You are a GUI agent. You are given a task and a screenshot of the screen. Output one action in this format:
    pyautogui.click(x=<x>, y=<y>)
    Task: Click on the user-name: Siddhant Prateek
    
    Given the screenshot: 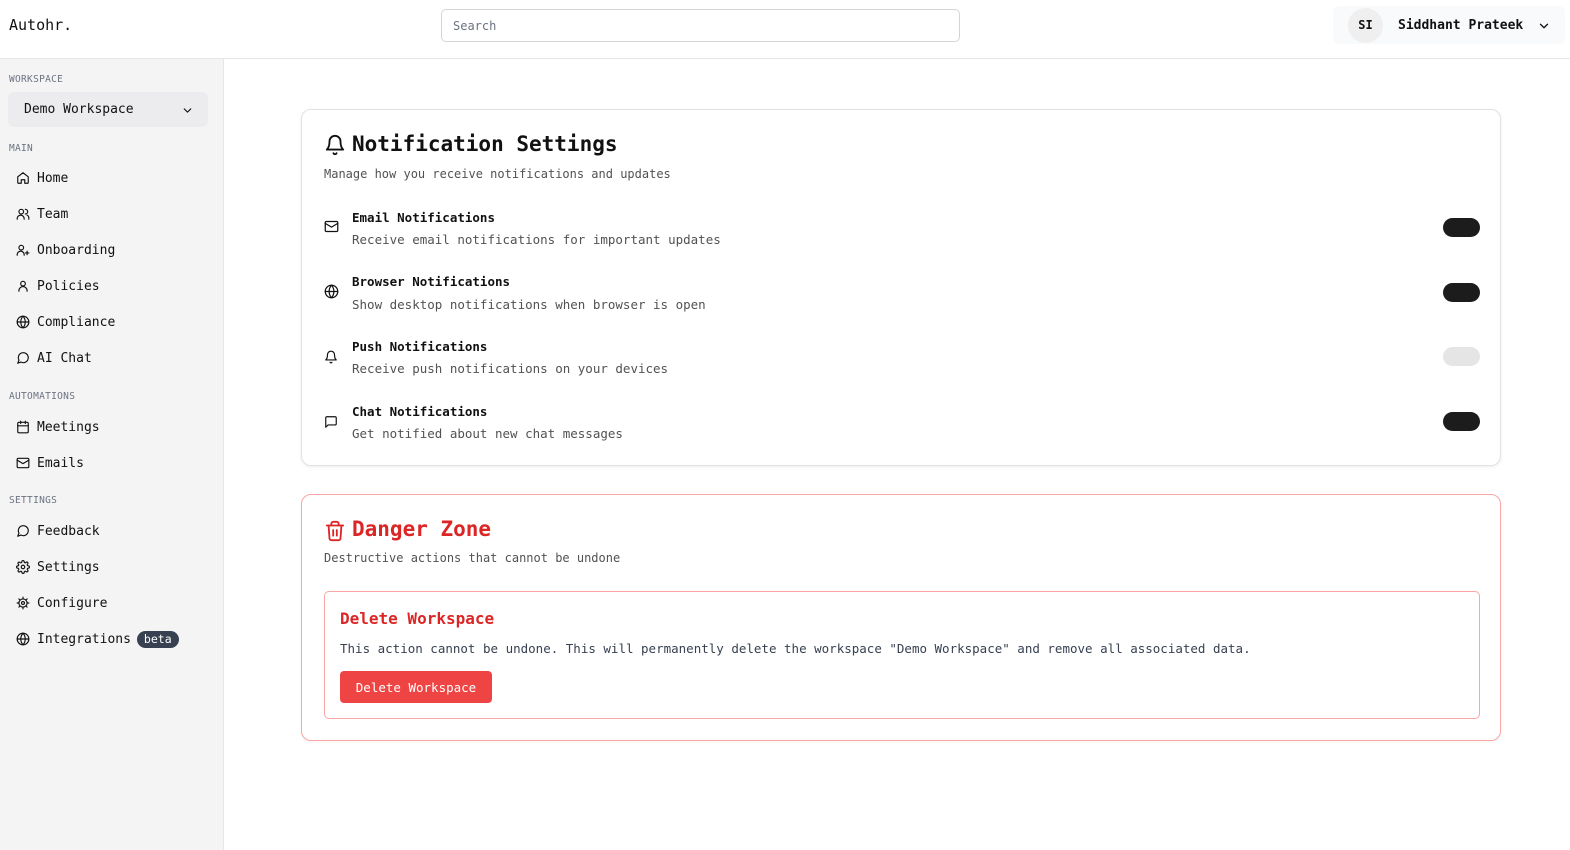 What is the action you would take?
    pyautogui.click(x=1461, y=25)
    